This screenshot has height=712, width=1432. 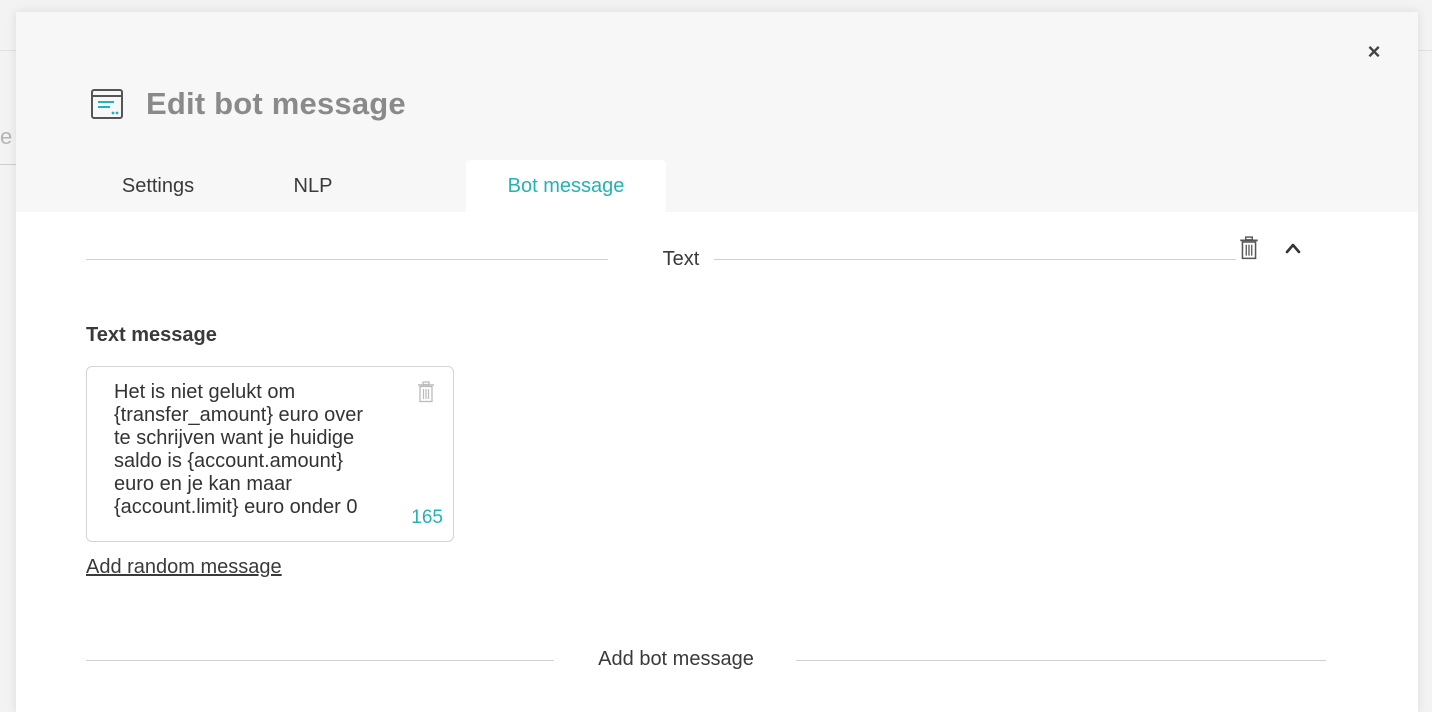 What do you see at coordinates (107, 104) in the screenshot?
I see `message-window-icon` at bounding box center [107, 104].